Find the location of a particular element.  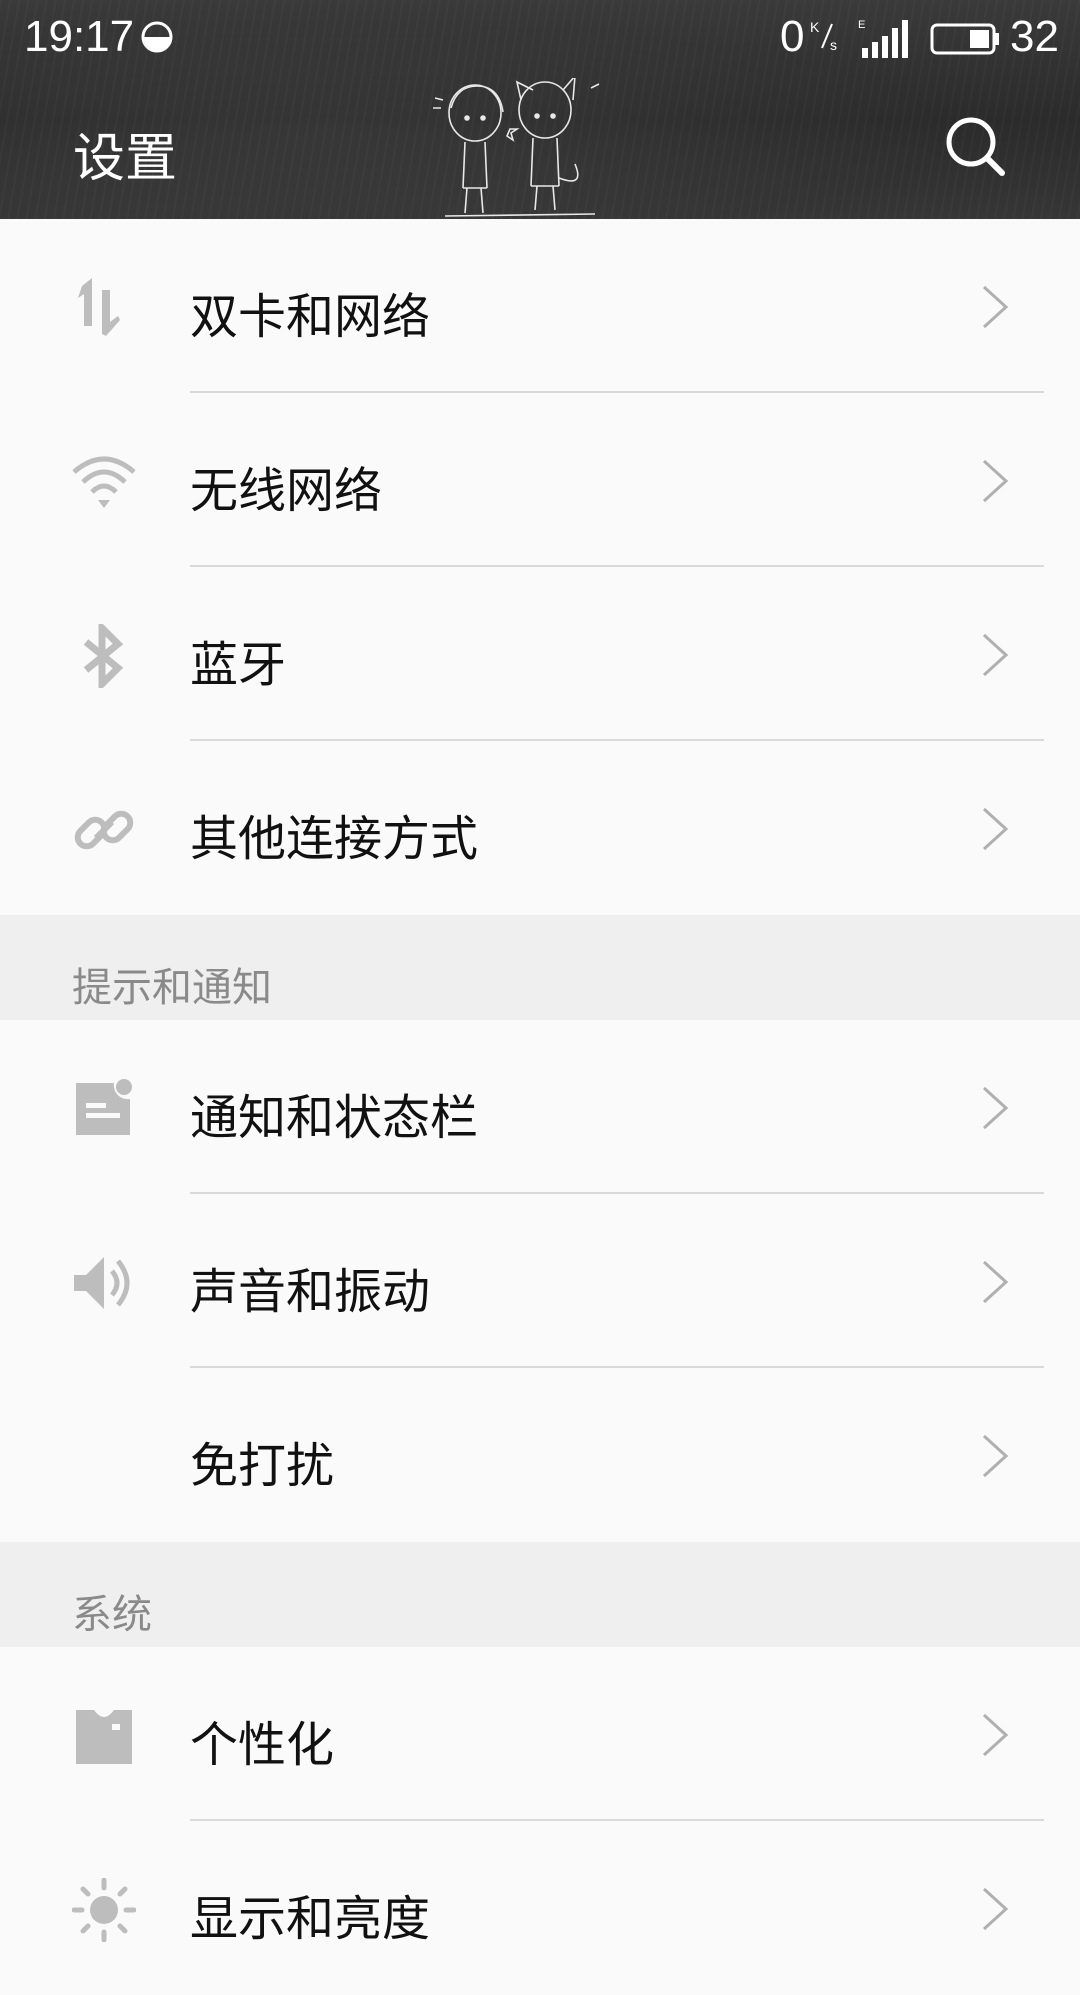

settings-item-do-not-disturb: 免打扰 is located at coordinates (540, 1455).